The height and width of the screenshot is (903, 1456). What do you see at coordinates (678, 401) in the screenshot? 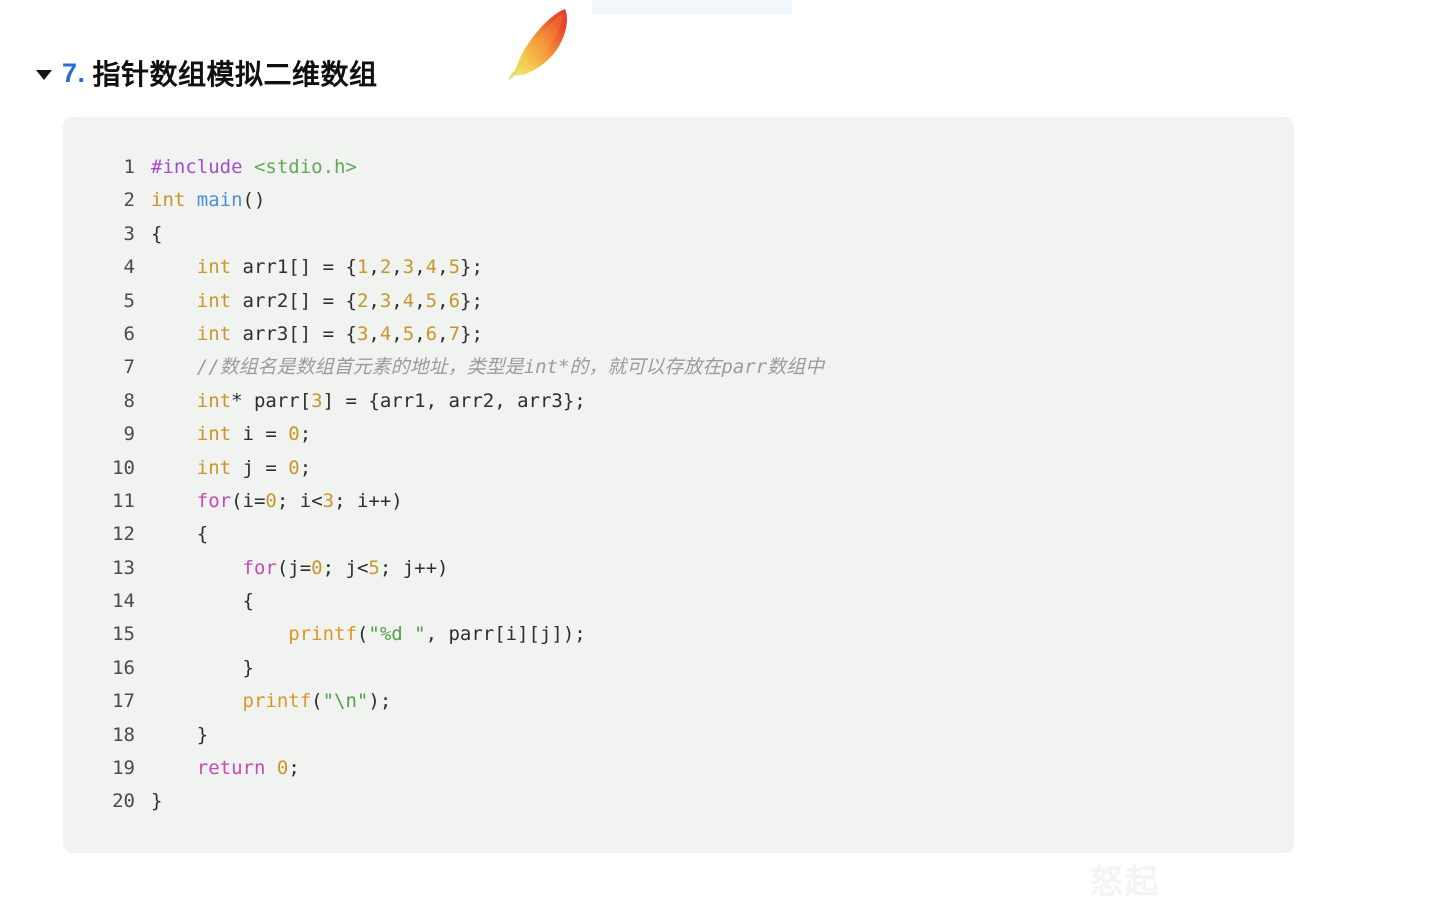
I see `code-line: 8 int* parr[3] = {arr1, arr2, arr3};` at bounding box center [678, 401].